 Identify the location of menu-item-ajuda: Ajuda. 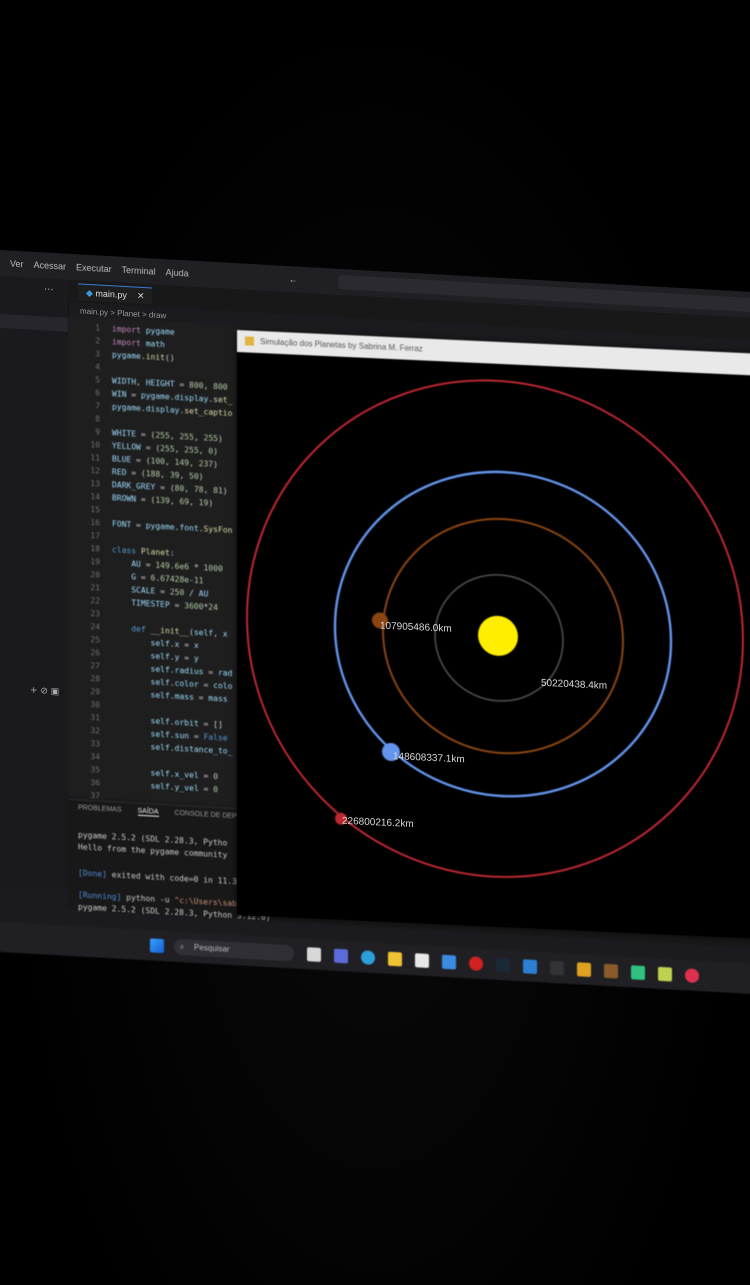
(177, 272).